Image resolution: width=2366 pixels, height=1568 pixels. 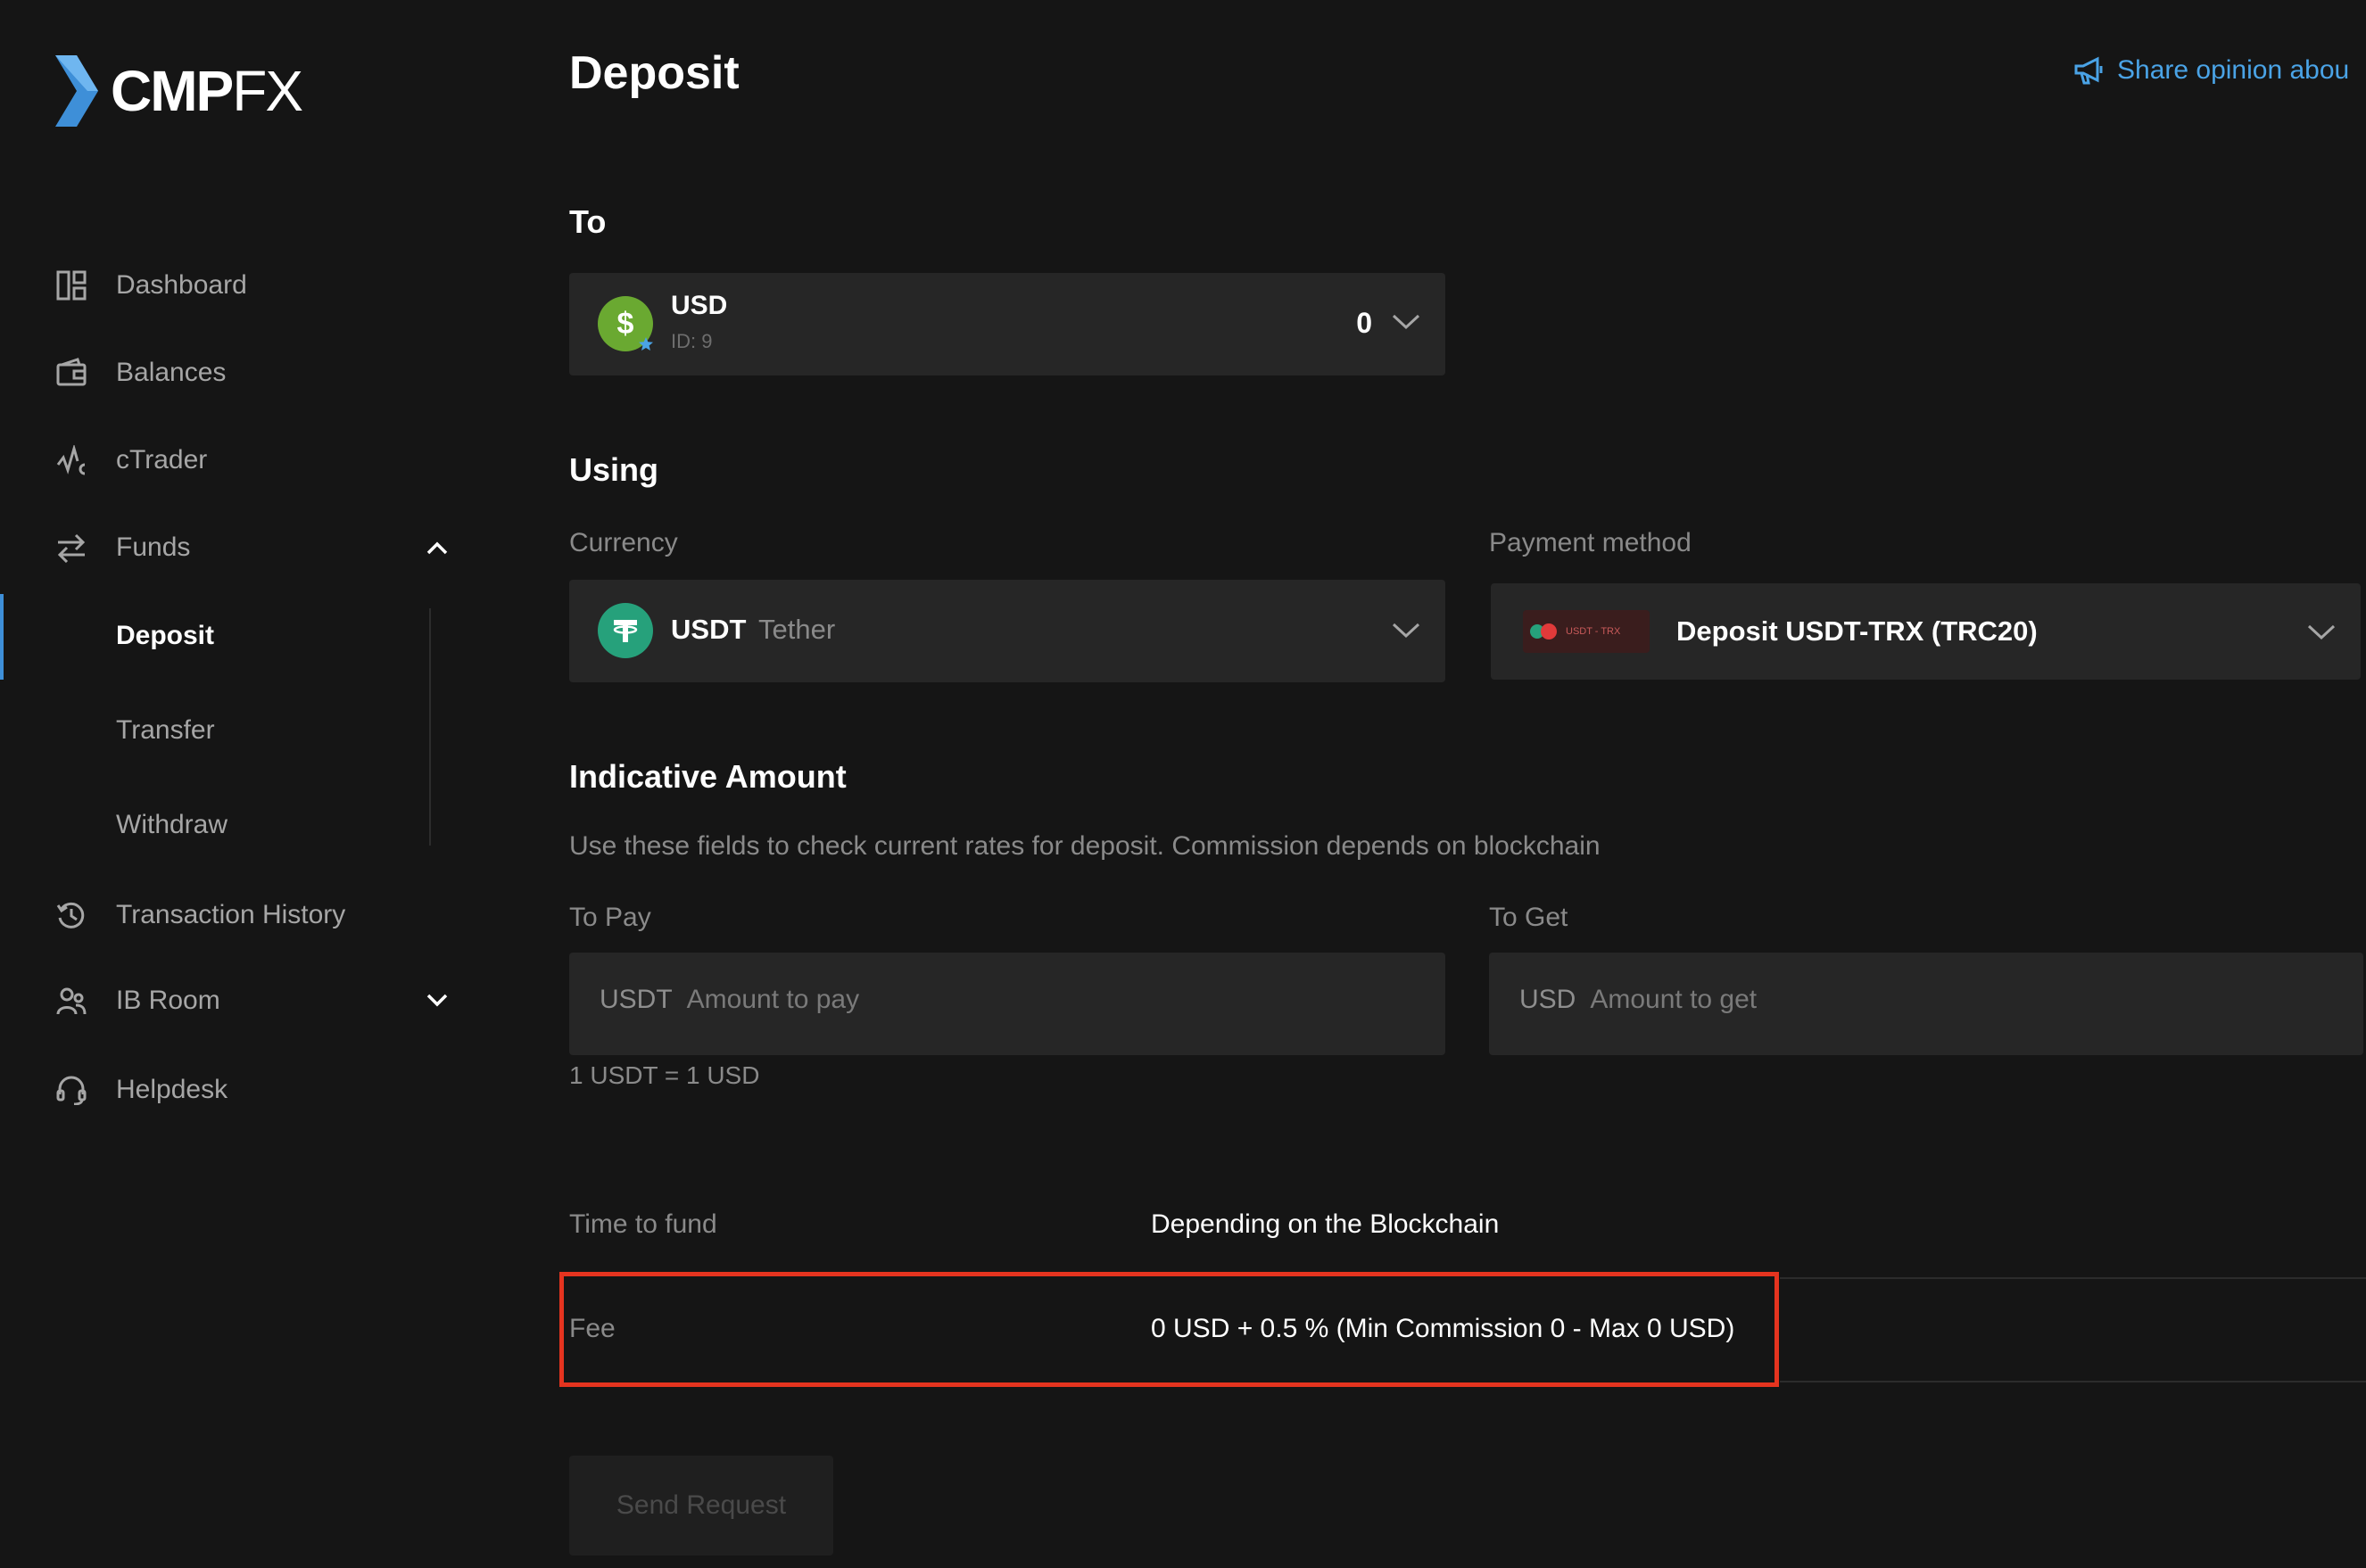 What do you see at coordinates (71, 915) in the screenshot?
I see `history-icon` at bounding box center [71, 915].